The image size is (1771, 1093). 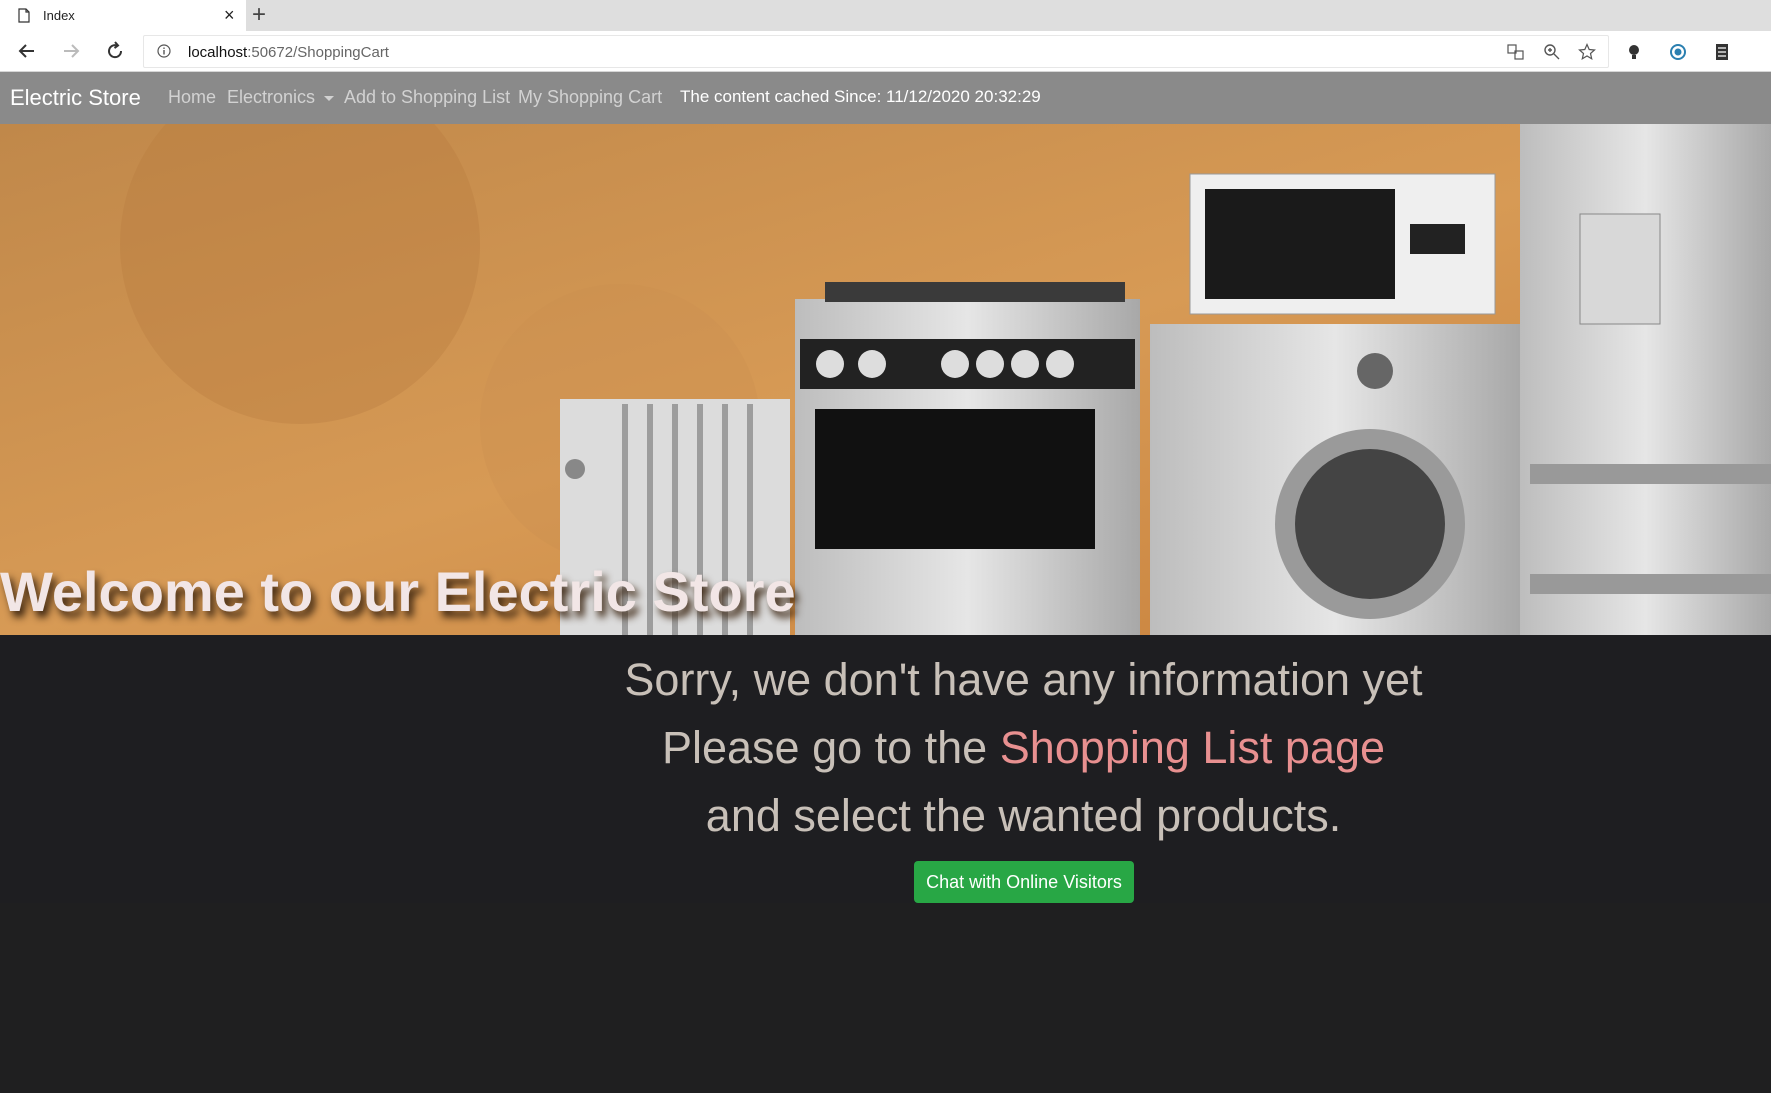 I want to click on browser-toolbar: localhost:50672/ShoppingCart, so click(x=885, y=51).